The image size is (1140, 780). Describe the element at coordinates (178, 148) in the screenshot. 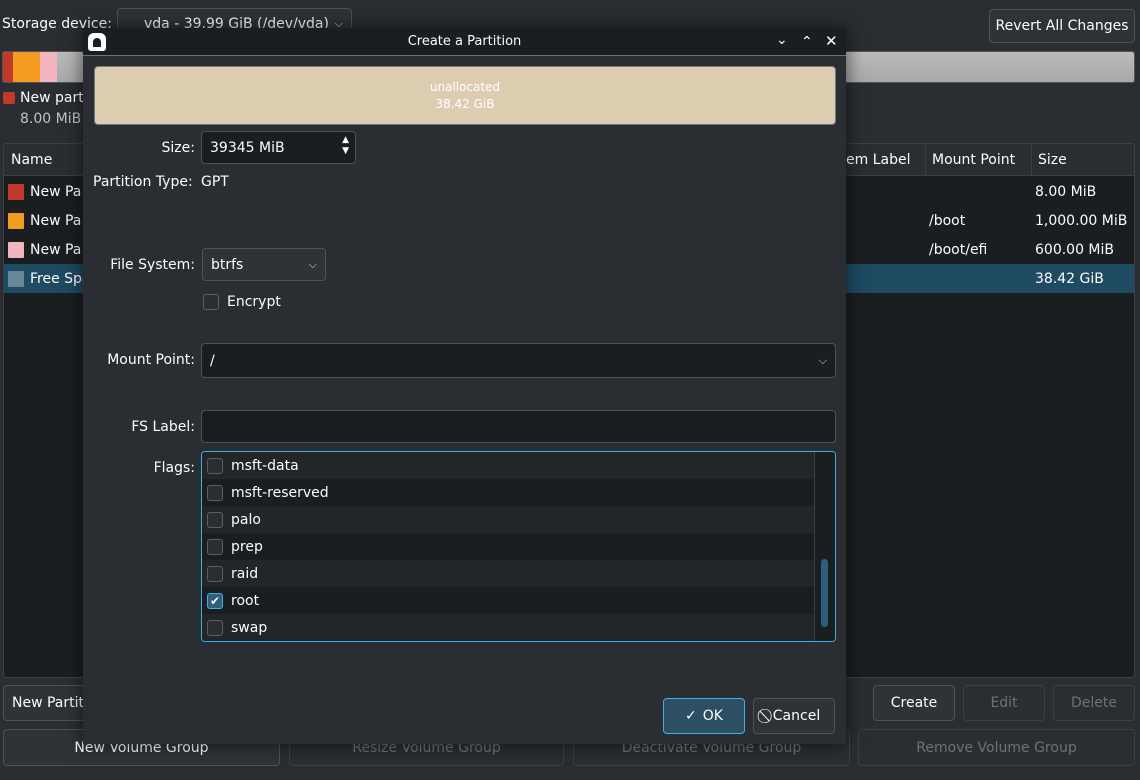

I see `size-label: Size:` at that location.